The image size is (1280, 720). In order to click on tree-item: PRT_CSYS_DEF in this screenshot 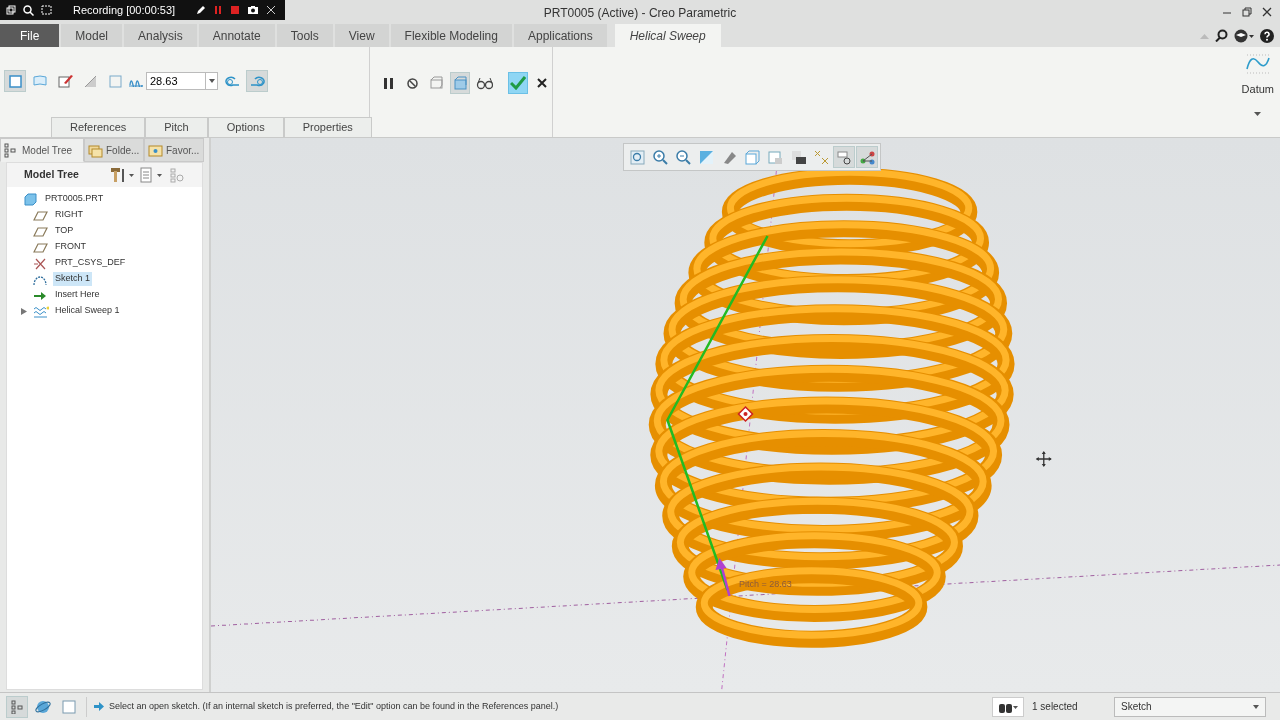, I will do `click(90, 263)`.